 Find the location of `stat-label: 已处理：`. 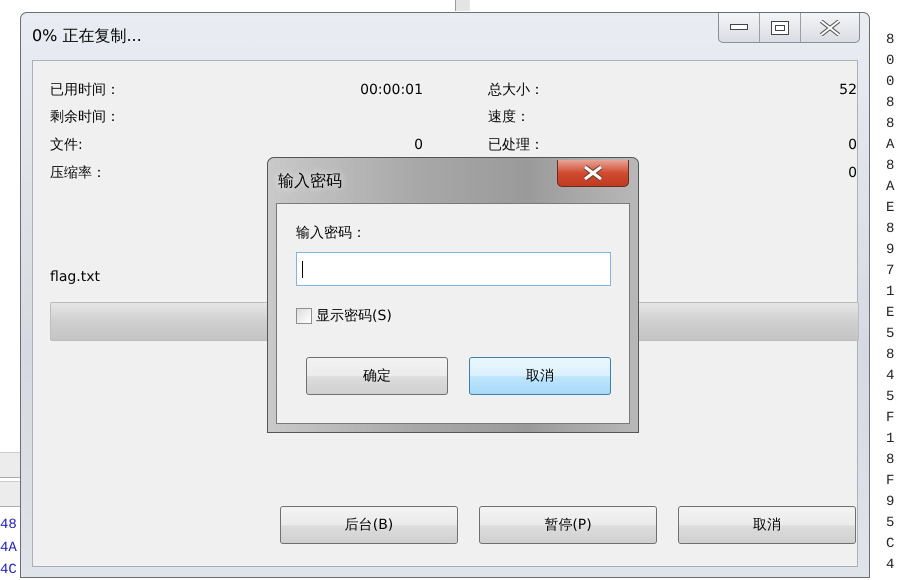

stat-label: 已处理： is located at coordinates (516, 145).